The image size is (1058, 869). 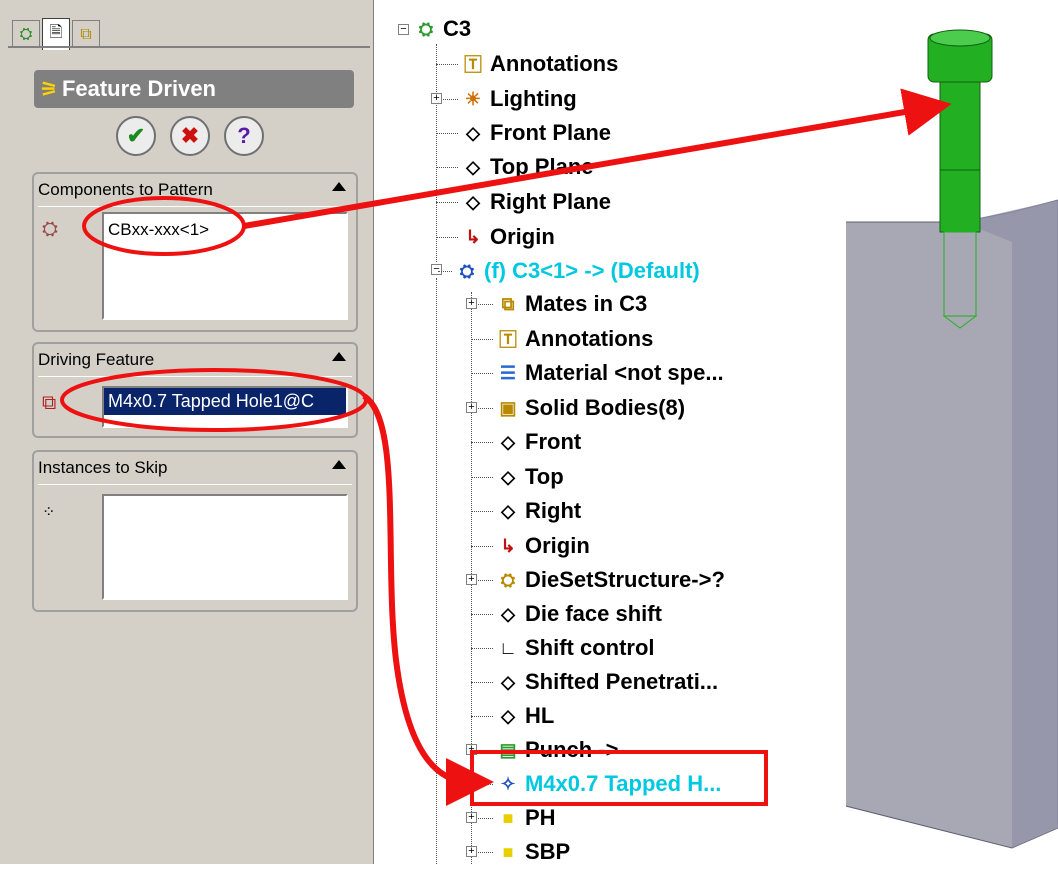 What do you see at coordinates (523, 202) in the screenshot?
I see `tree-item: ◇ Right Plane` at bounding box center [523, 202].